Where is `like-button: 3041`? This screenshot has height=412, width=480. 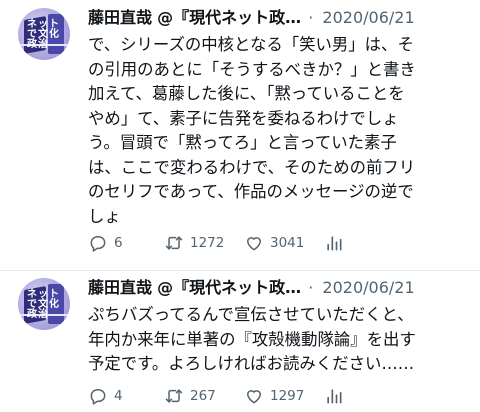 like-button: 3041 is located at coordinates (274, 243).